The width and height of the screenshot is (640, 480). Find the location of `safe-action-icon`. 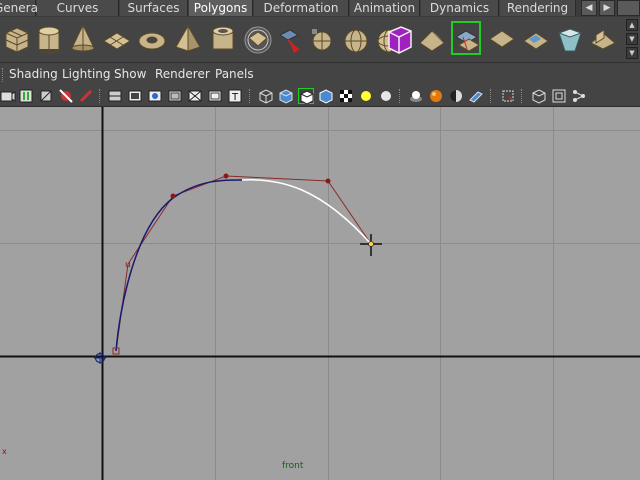

safe-action-icon is located at coordinates (195, 96).